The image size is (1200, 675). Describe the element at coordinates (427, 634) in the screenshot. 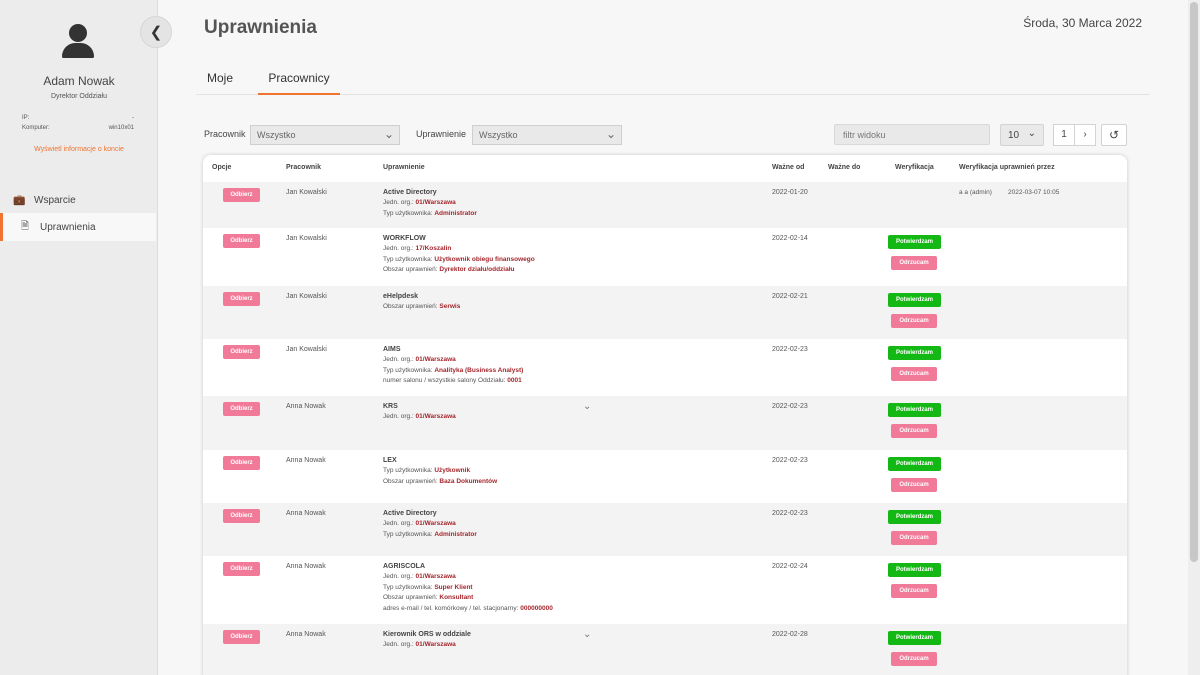

I see `permission-title: Kierownik ORS w oddziale` at that location.